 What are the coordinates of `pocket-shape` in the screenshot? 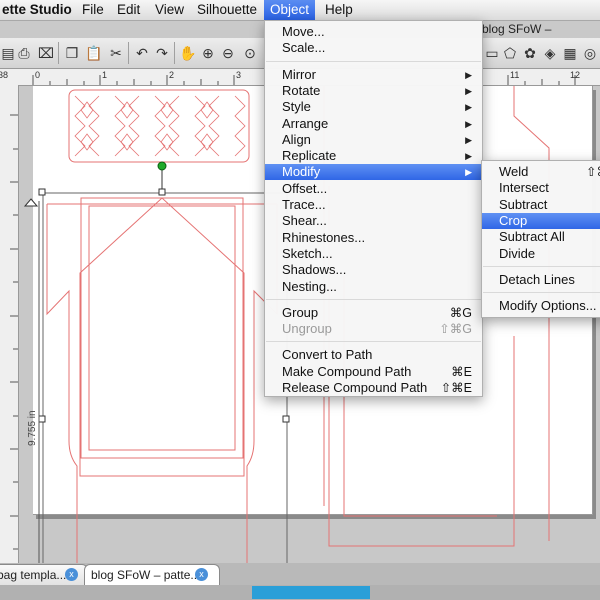 It's located at (162, 337).